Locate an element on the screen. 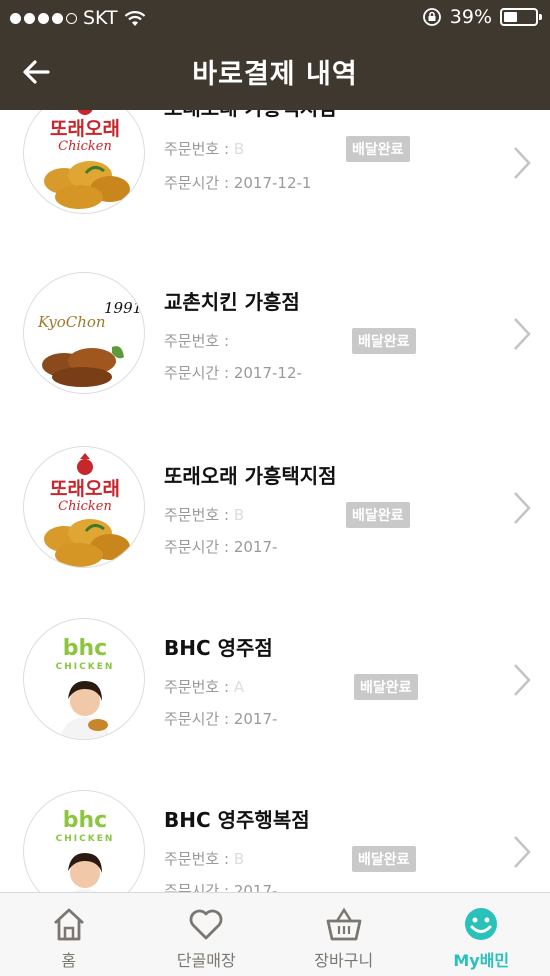 The height and width of the screenshot is (976, 550). tab-home: 홈 is located at coordinates (69, 934).